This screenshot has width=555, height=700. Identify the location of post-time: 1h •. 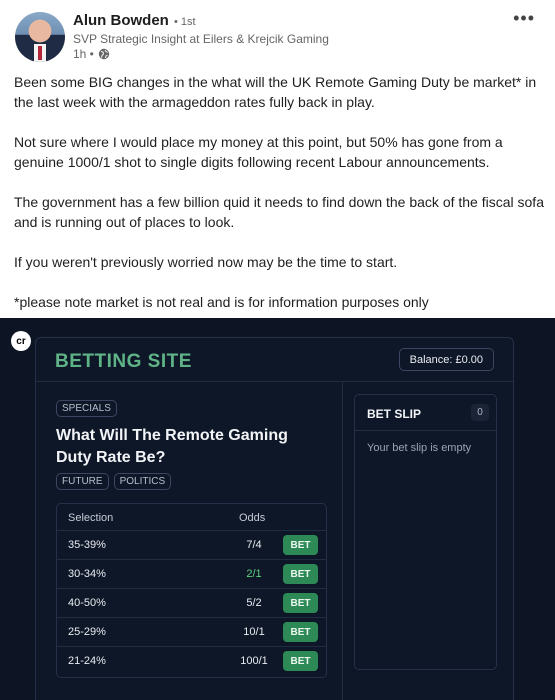
(83, 54).